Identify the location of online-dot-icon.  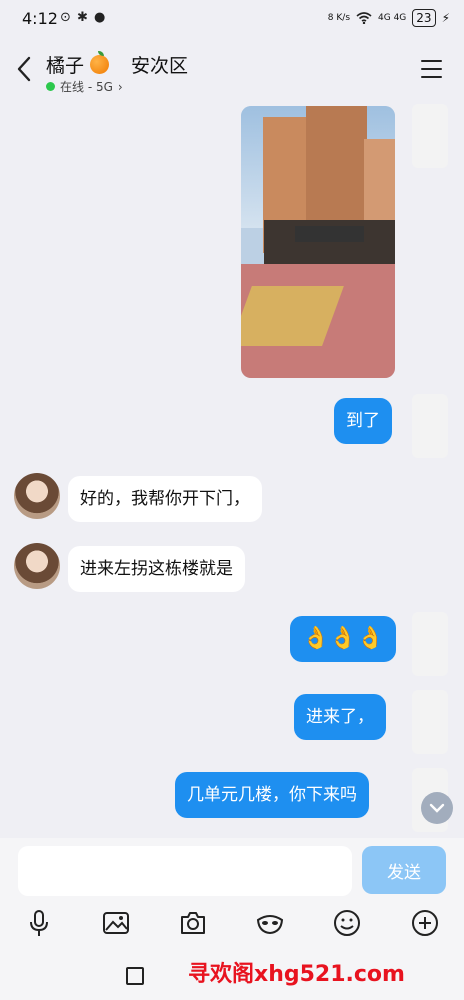
(50, 86).